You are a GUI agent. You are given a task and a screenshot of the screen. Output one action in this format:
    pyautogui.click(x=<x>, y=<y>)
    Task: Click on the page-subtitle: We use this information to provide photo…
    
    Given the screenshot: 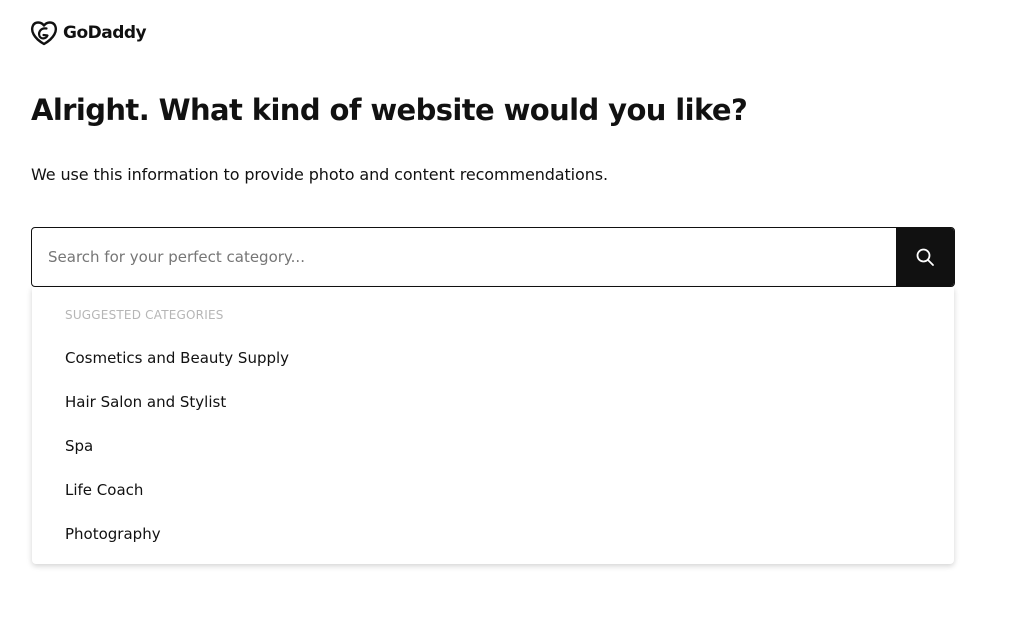 What is the action you would take?
    pyautogui.click(x=319, y=174)
    